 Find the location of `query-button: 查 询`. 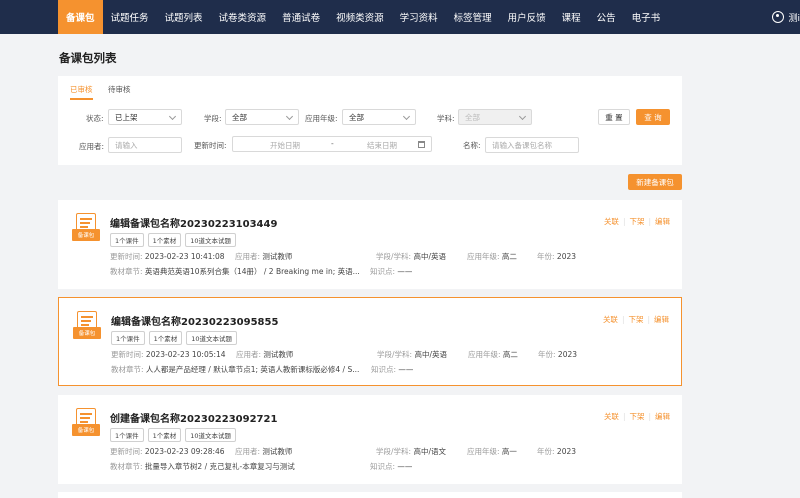

query-button: 查 询 is located at coordinates (653, 117).